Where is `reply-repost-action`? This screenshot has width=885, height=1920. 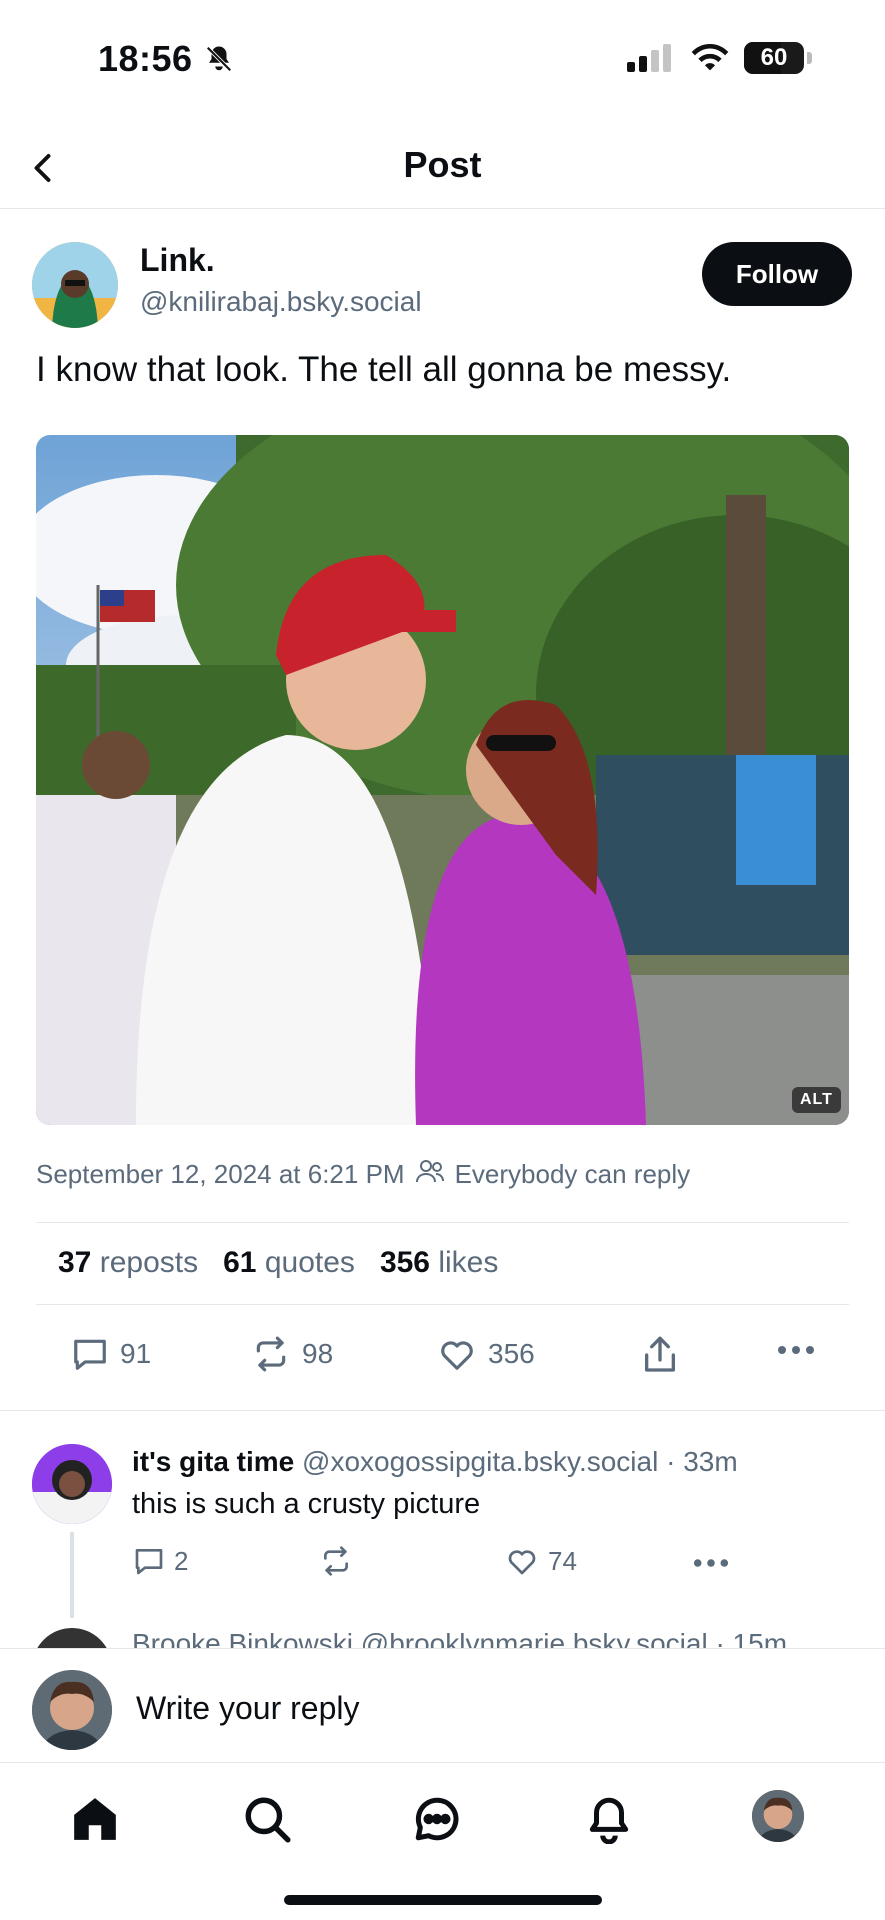
reply-repost-action is located at coordinates (336, 1561).